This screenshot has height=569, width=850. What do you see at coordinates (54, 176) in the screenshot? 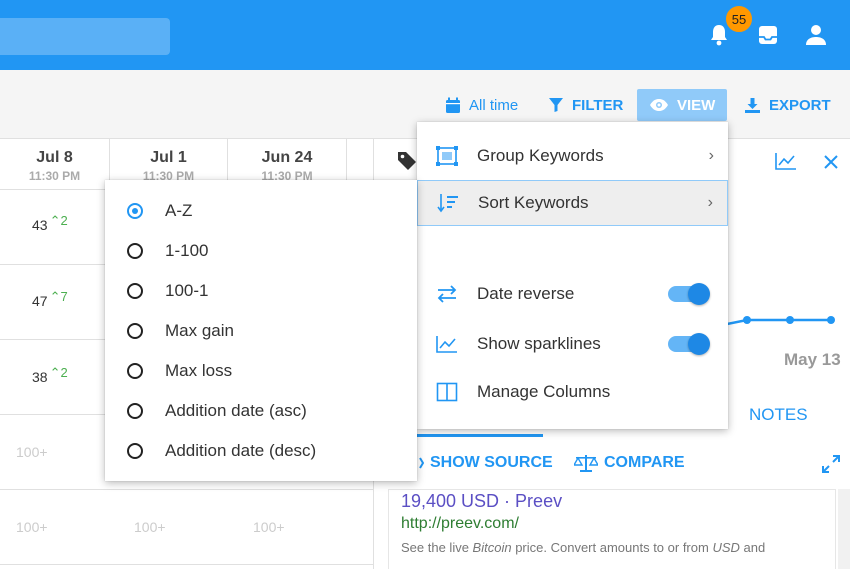
I see `column-time: 11:30 PM` at bounding box center [54, 176].